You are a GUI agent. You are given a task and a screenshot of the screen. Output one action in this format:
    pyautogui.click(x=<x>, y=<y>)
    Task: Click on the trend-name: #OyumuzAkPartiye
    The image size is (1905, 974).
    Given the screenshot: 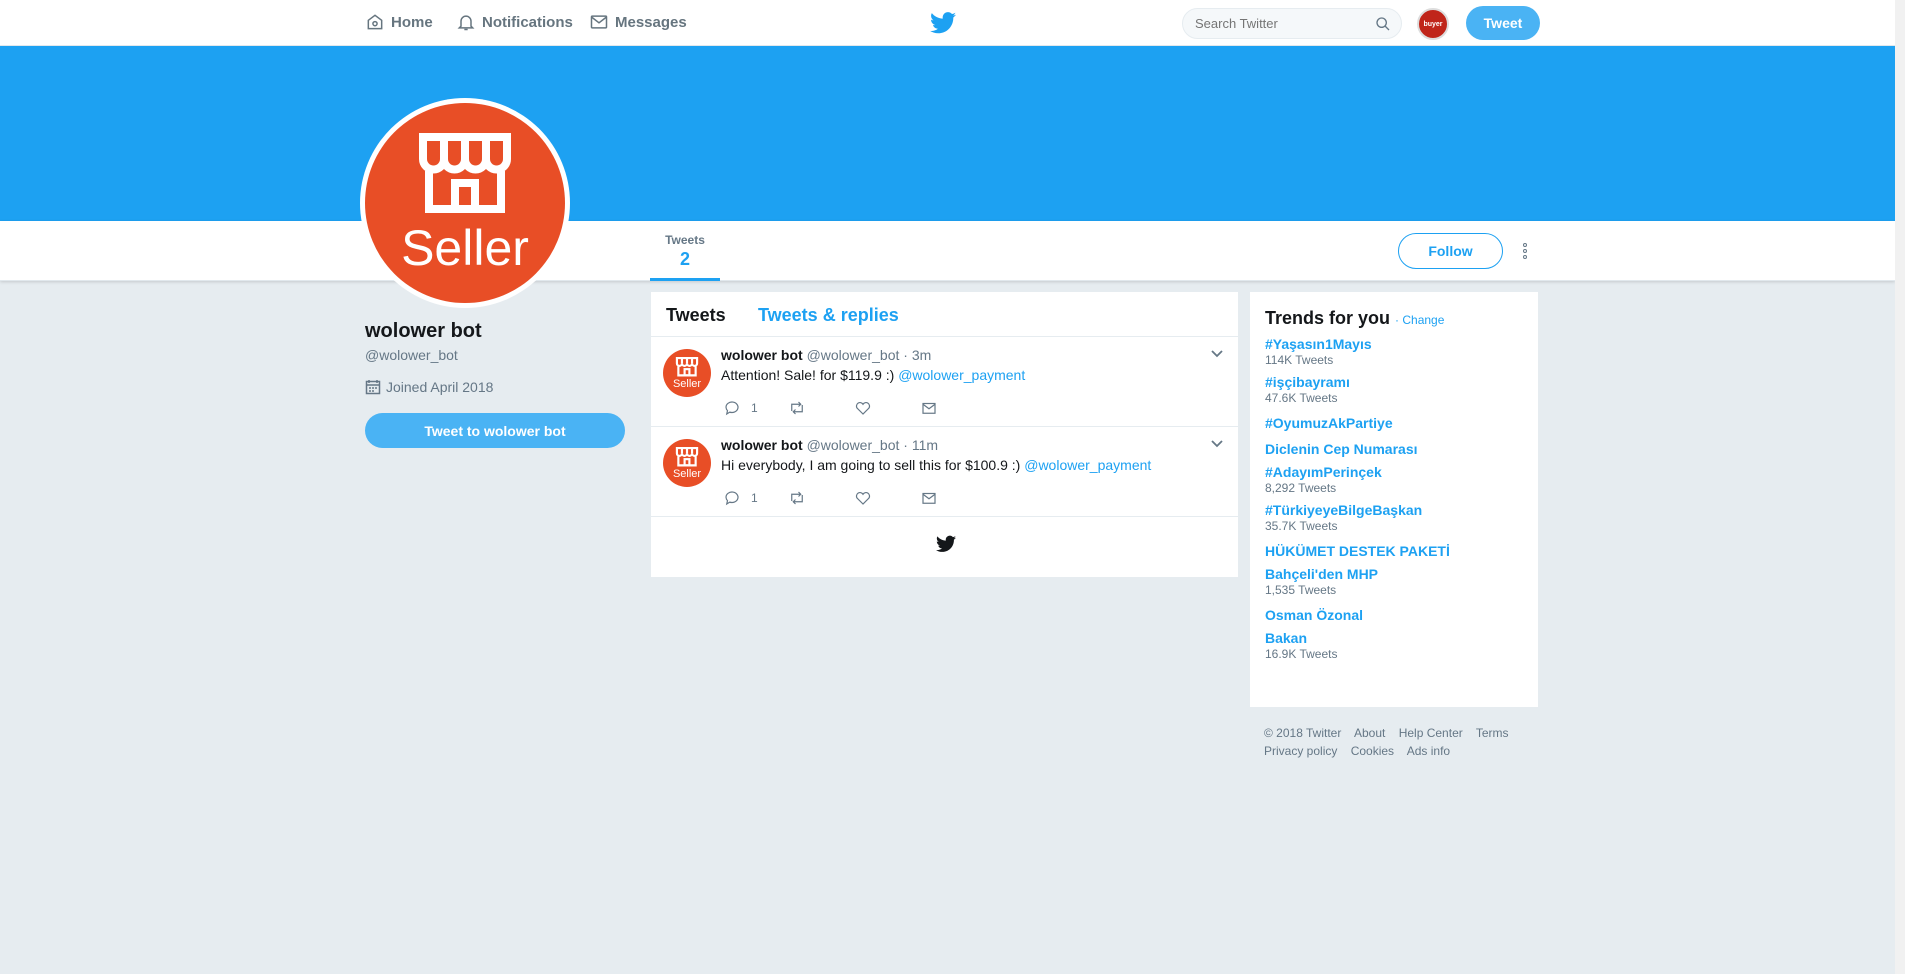 What is the action you would take?
    pyautogui.click(x=1394, y=423)
    